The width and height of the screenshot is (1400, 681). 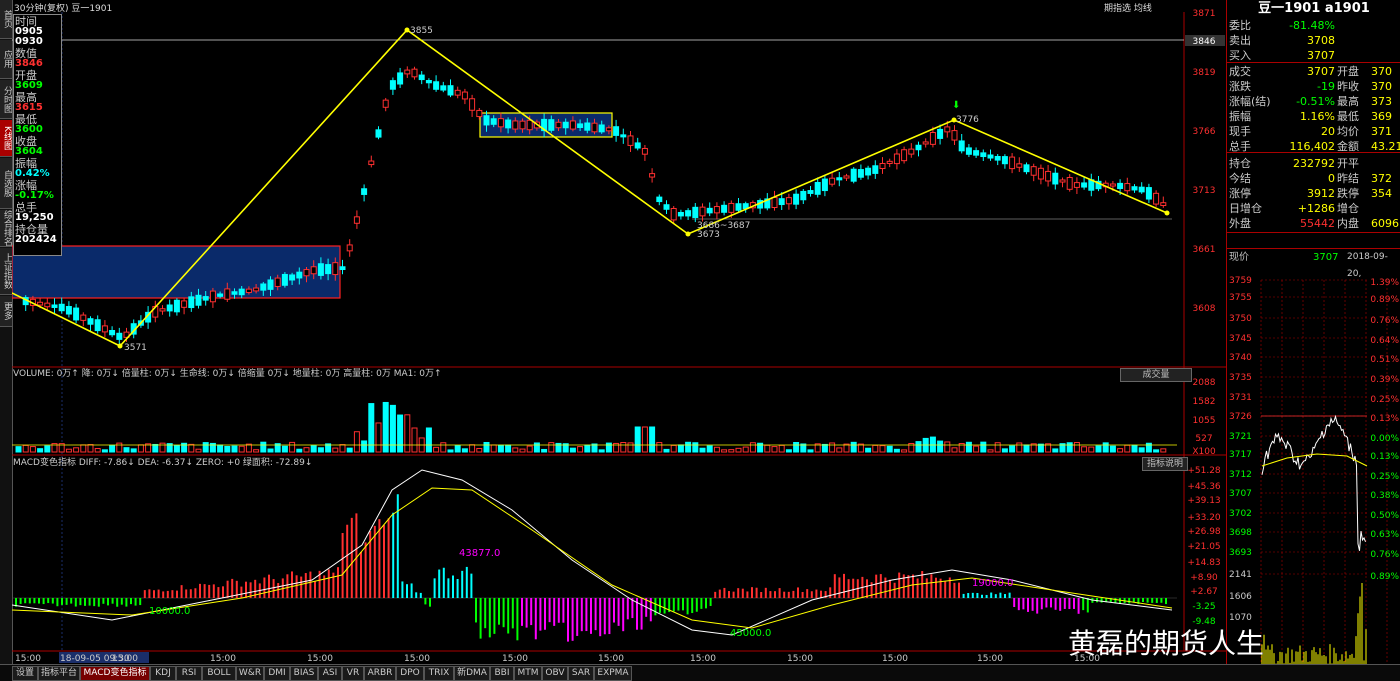 I want to click on mini-right-tick: 0.89%, so click(x=1384, y=300).